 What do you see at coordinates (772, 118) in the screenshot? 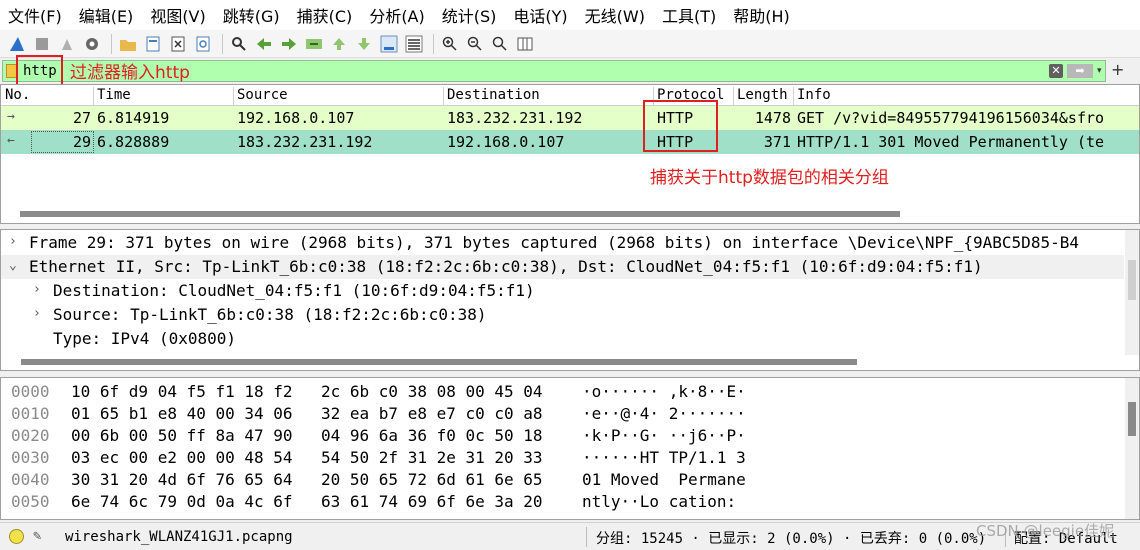
I see `packet-length: 1478` at bounding box center [772, 118].